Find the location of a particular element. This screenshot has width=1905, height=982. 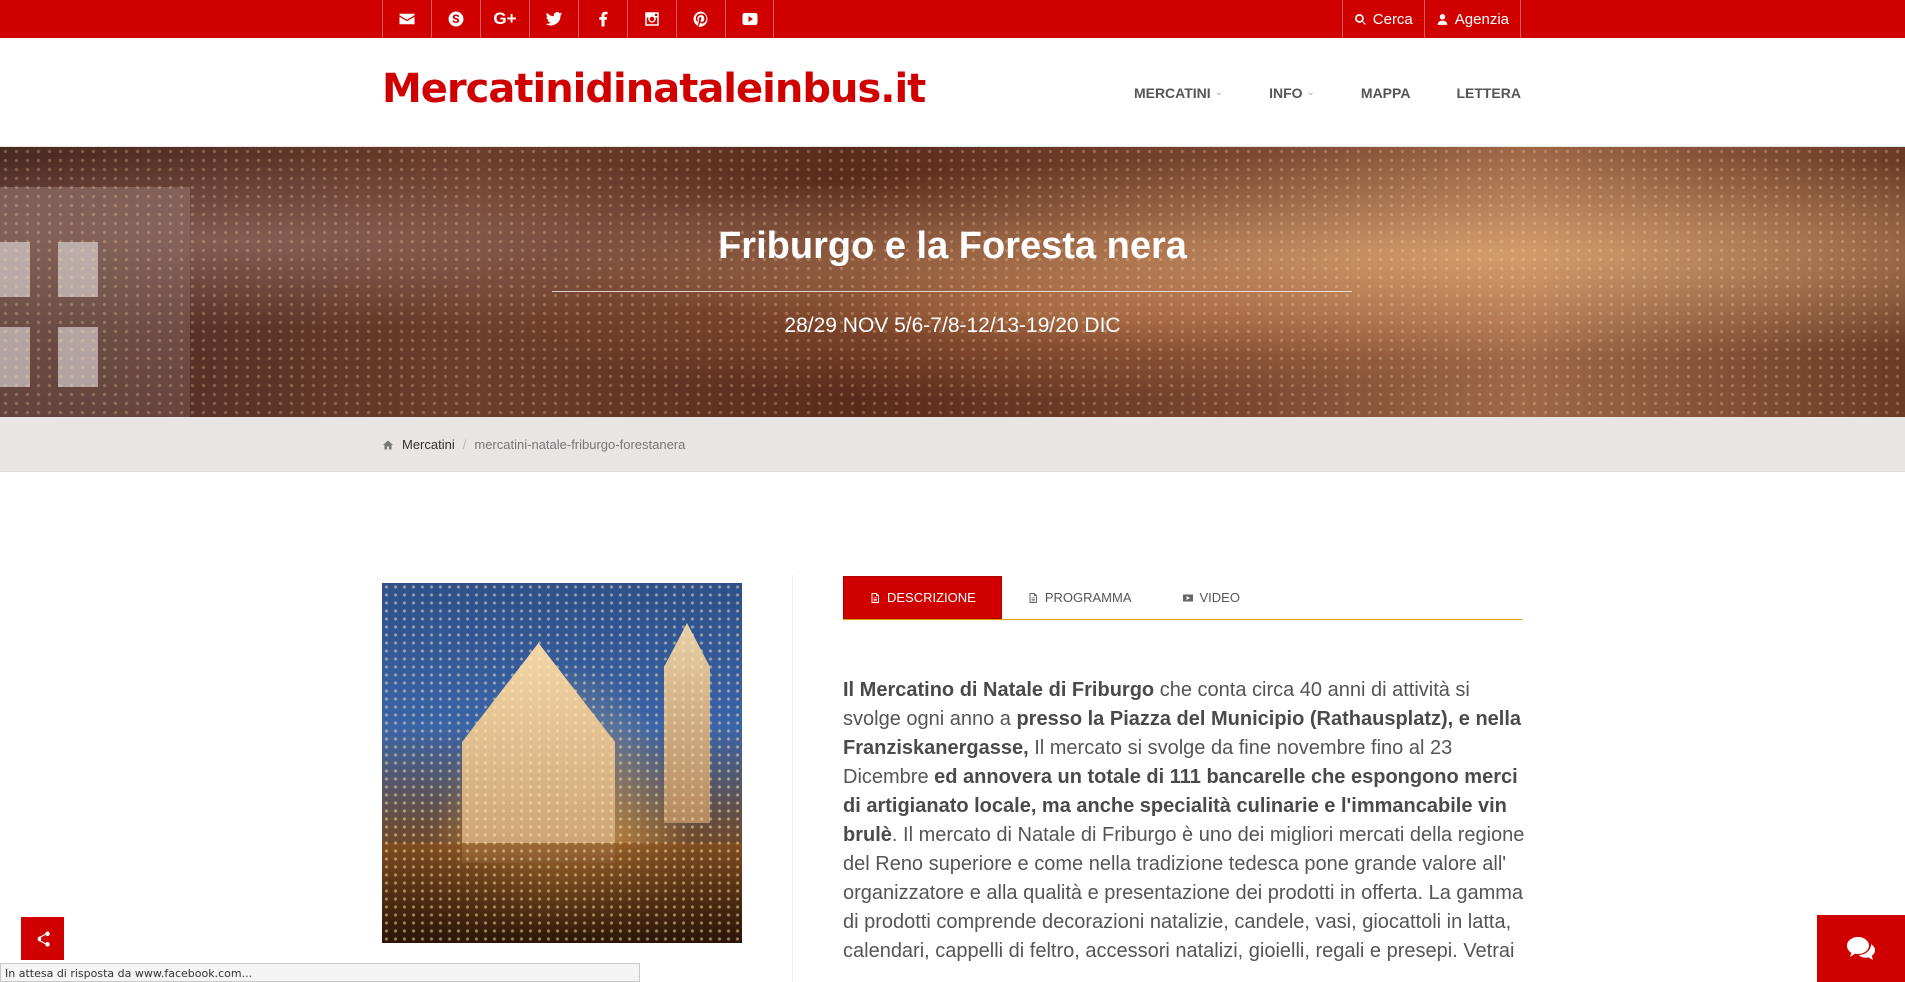

twitter-icon is located at coordinates (554, 19).